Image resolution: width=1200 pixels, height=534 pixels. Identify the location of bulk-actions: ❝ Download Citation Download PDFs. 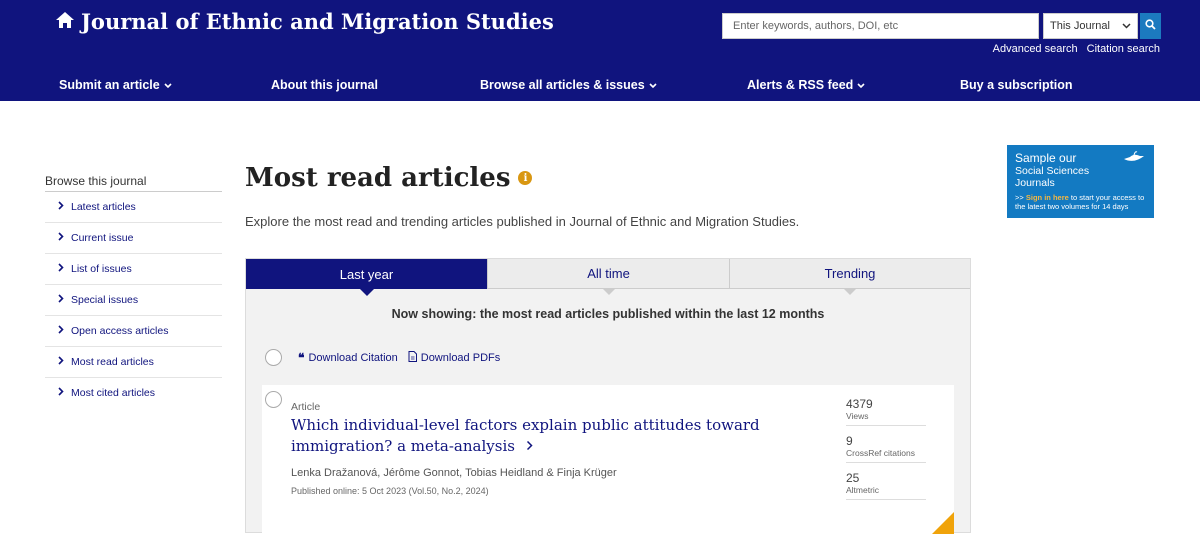
(382, 357).